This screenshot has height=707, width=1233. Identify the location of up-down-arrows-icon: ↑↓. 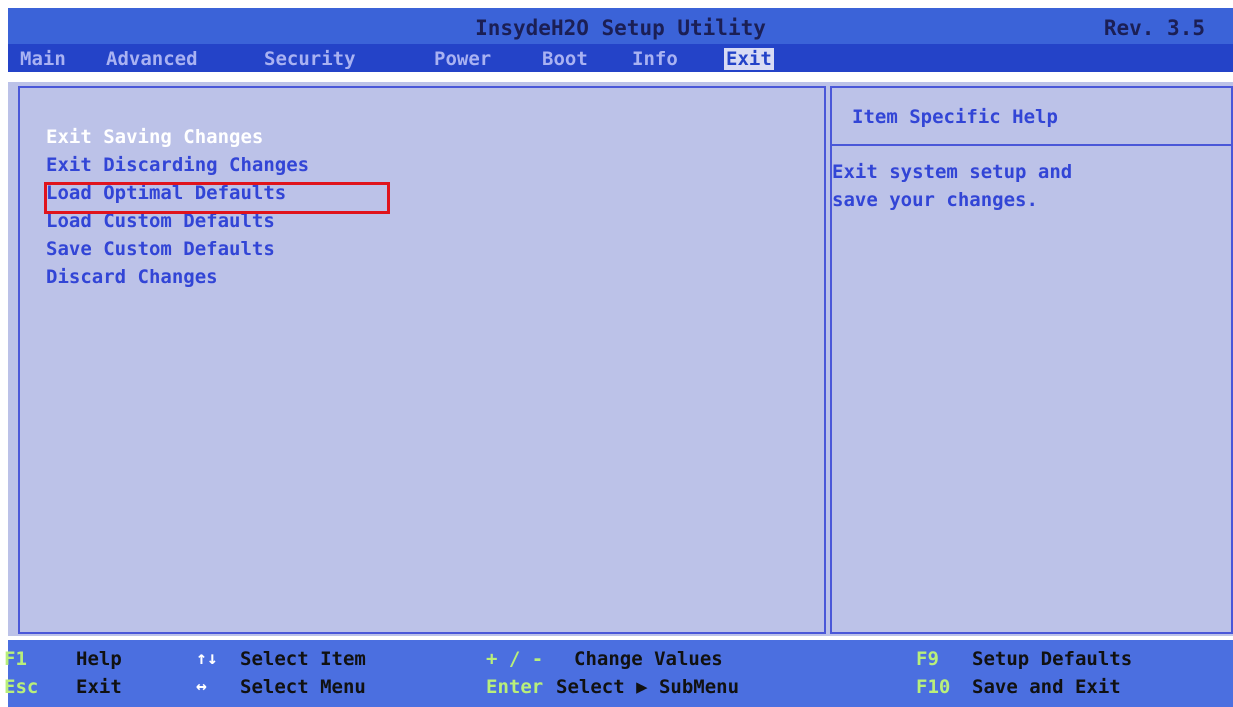
(207, 658).